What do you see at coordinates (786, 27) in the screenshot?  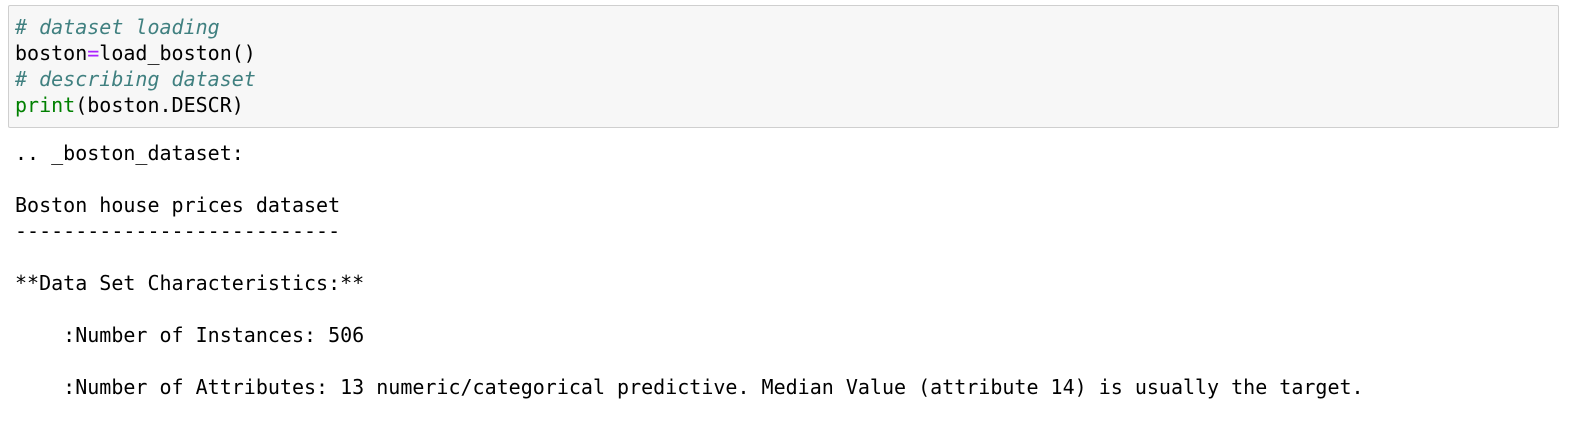 I see `code-line-comment-loading: # dataset loading` at bounding box center [786, 27].